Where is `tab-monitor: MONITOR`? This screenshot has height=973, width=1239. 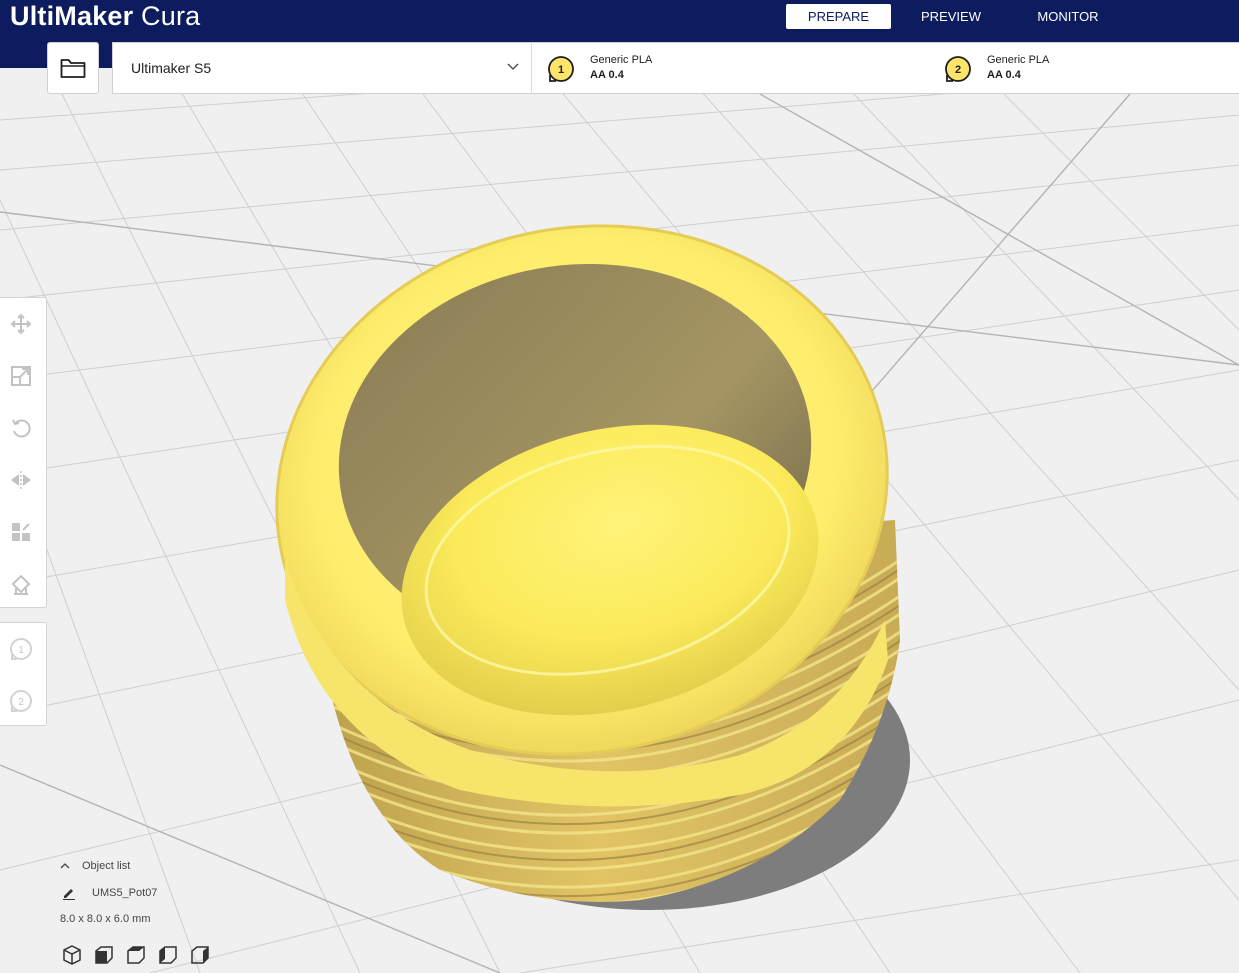 tab-monitor: MONITOR is located at coordinates (1068, 16).